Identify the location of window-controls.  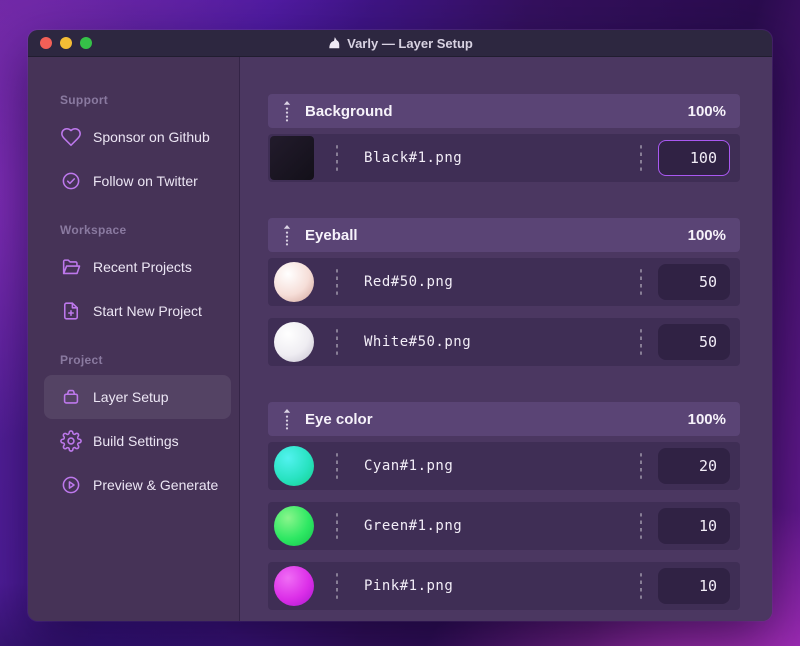
(66, 43).